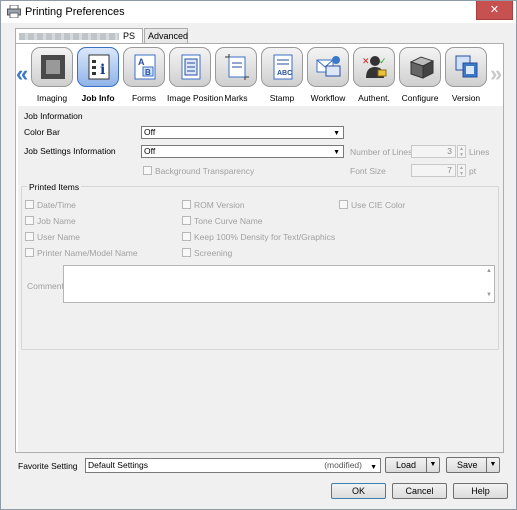  Describe the element at coordinates (54, 187) in the screenshot. I see `printed-items-heading: Printed Items` at that location.